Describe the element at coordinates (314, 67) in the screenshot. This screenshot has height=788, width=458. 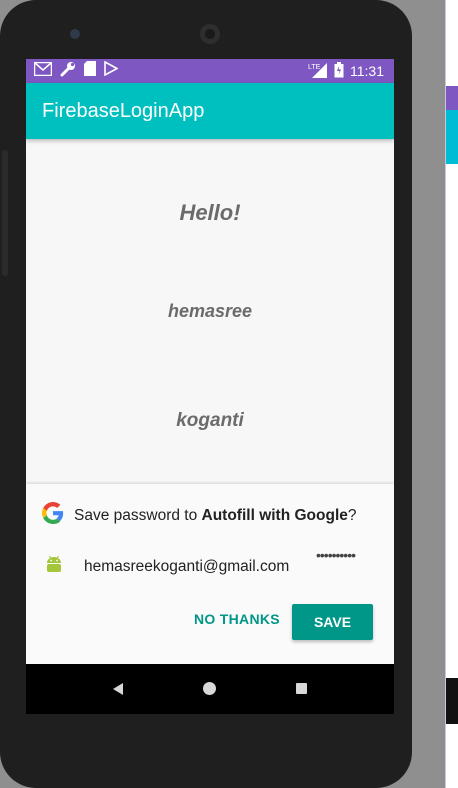
I see `svg-text: LTE` at that location.